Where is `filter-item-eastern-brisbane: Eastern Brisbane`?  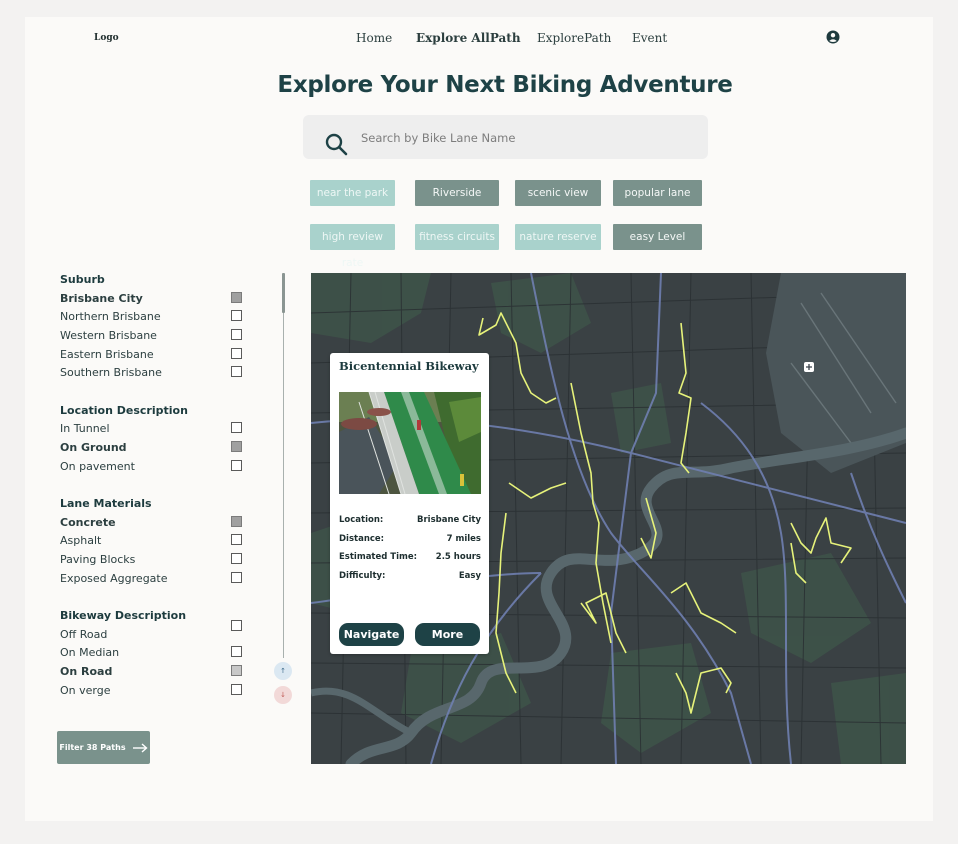
filter-item-eastern-brisbane: Eastern Brisbane is located at coordinates (107, 354).